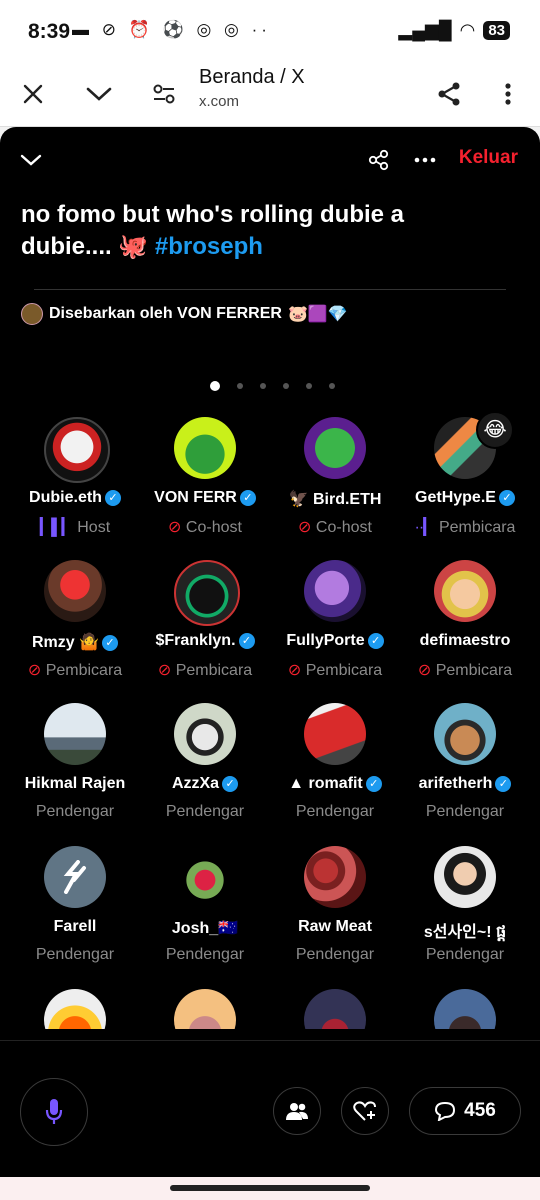 The height and width of the screenshot is (1200, 540). What do you see at coordinates (195, 497) in the screenshot?
I see `participant-name: VON FERR` at bounding box center [195, 497].